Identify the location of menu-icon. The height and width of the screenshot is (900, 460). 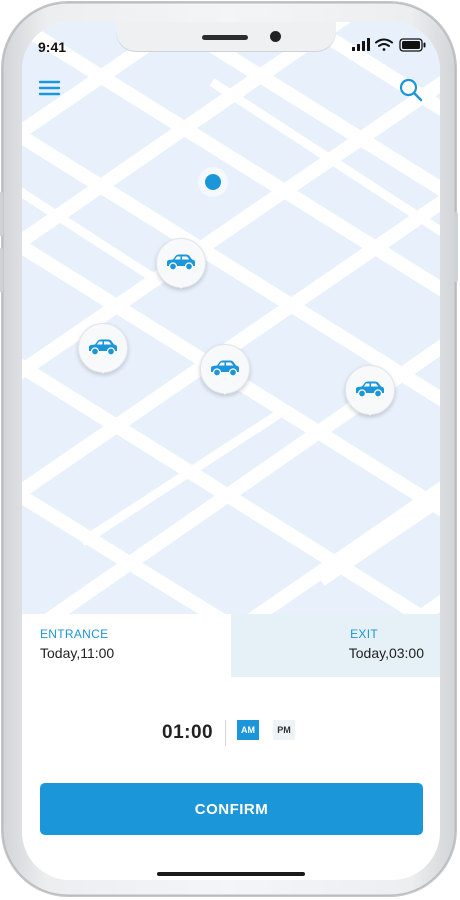
(49, 88).